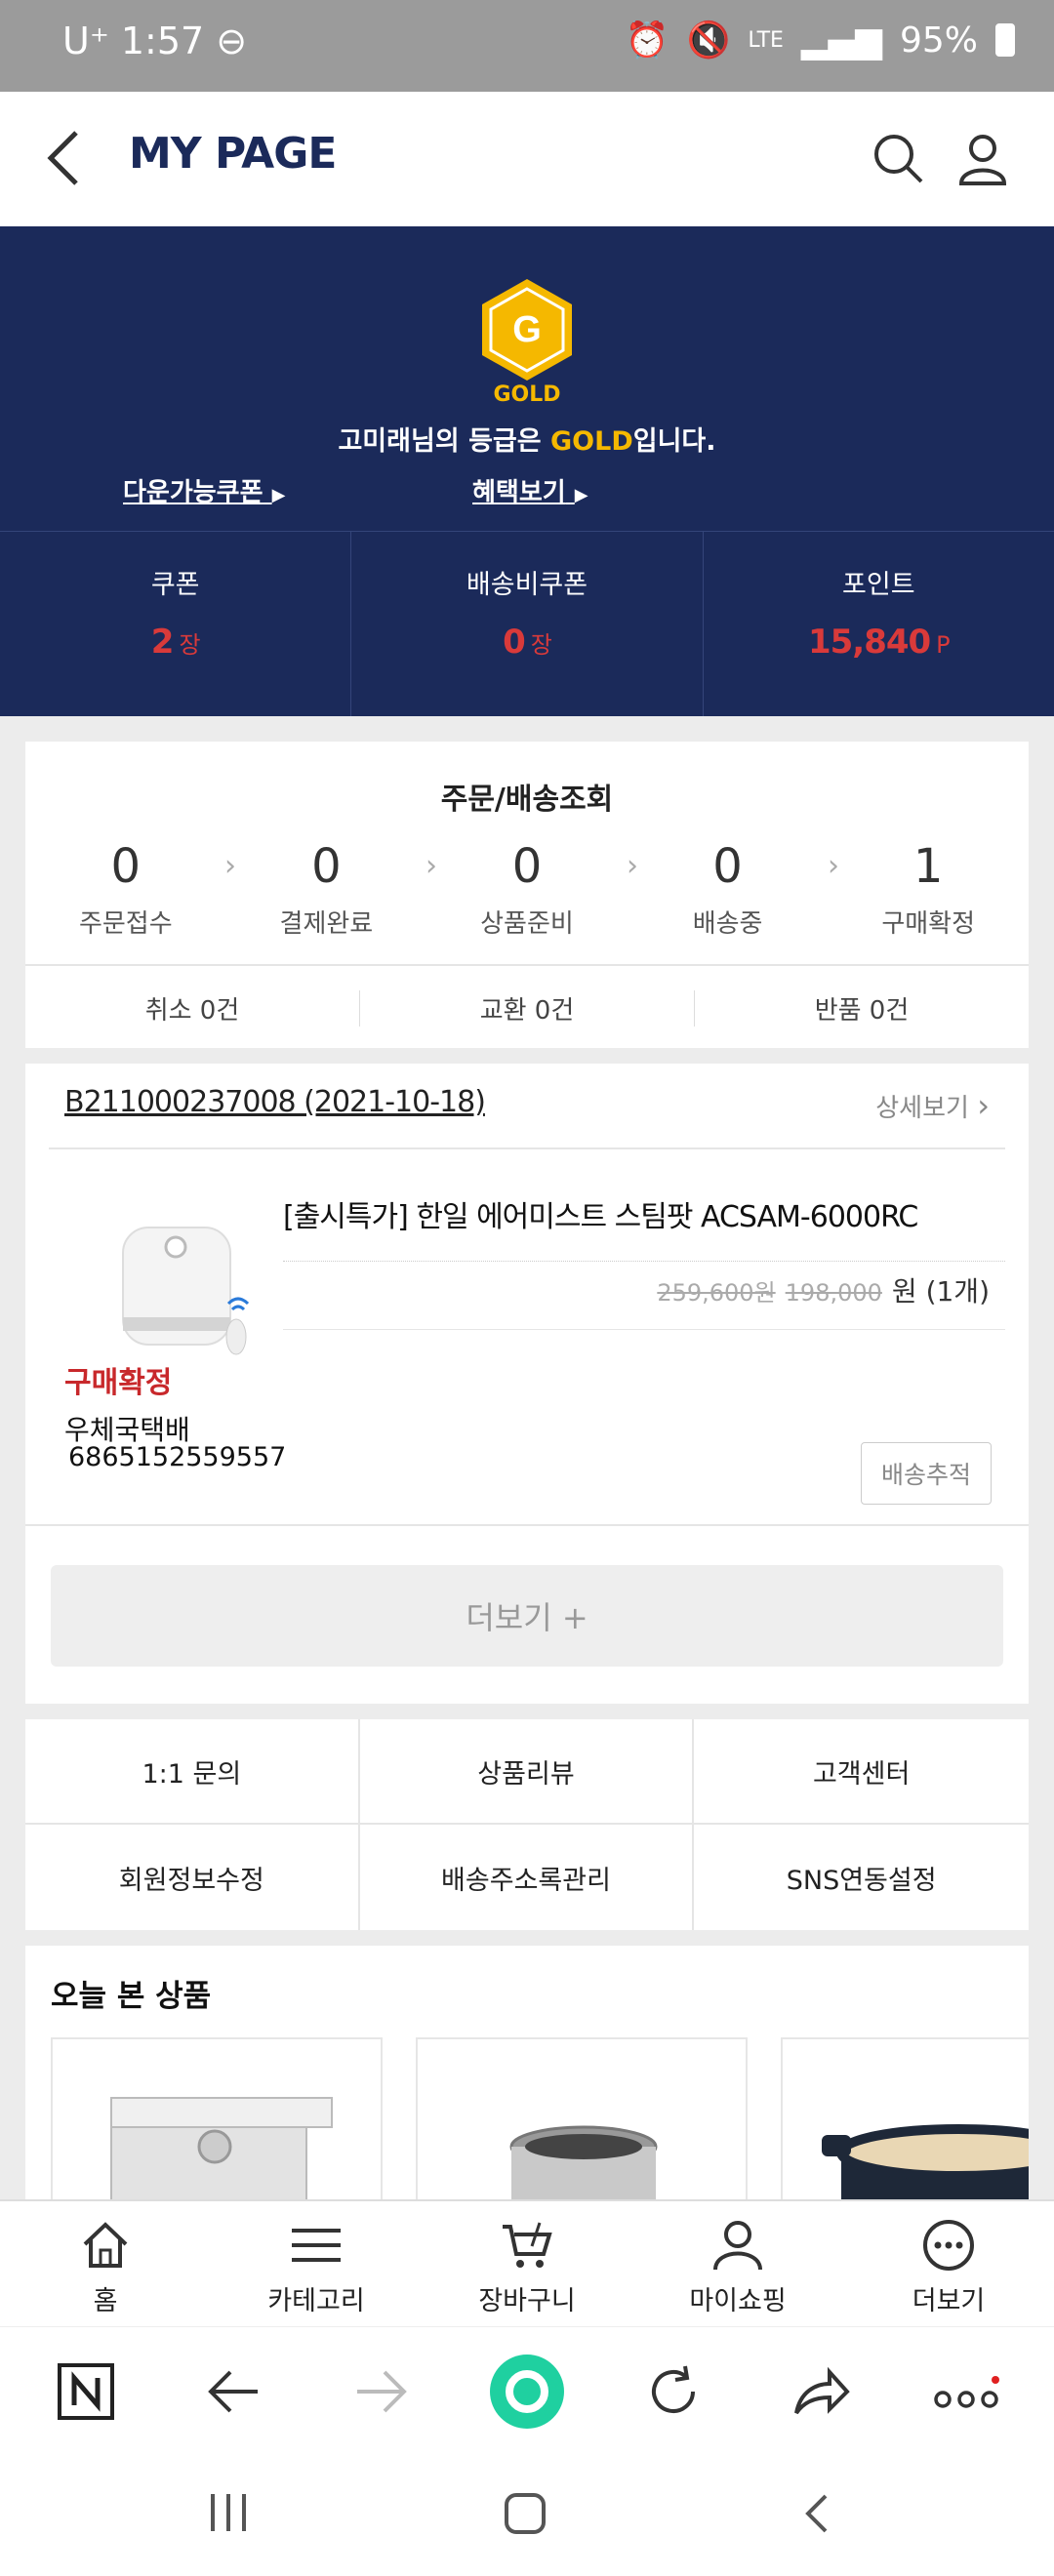 The width and height of the screenshot is (1054, 2576). Describe the element at coordinates (737, 2246) in the screenshot. I see `person-icon` at that location.